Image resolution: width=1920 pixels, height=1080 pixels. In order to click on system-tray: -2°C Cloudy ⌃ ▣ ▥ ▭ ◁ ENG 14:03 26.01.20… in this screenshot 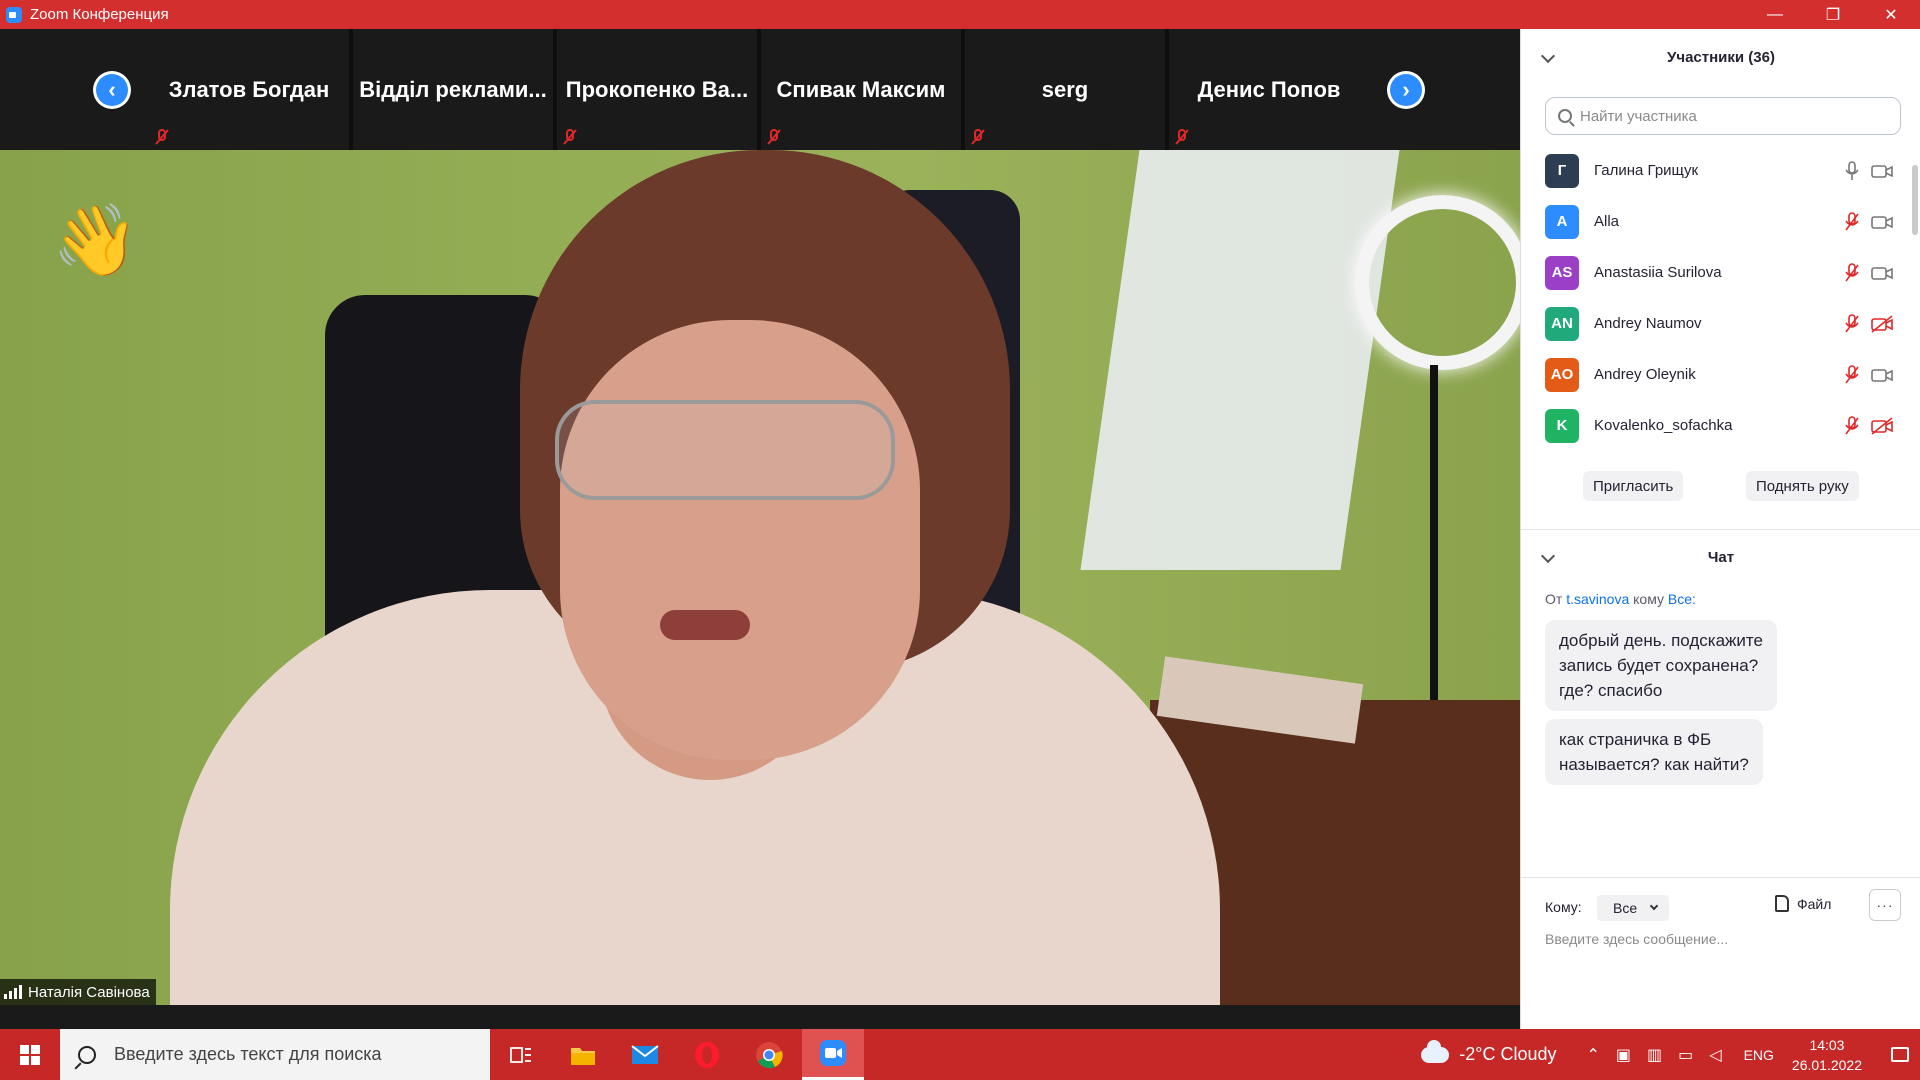, I will do `click(1670, 1054)`.